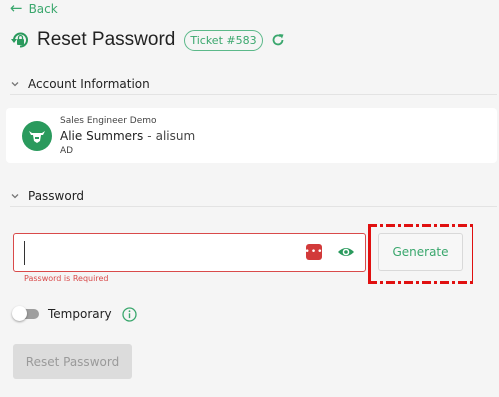 The width and height of the screenshot is (499, 397). I want to click on account-info-title: Account Information, so click(89, 83).